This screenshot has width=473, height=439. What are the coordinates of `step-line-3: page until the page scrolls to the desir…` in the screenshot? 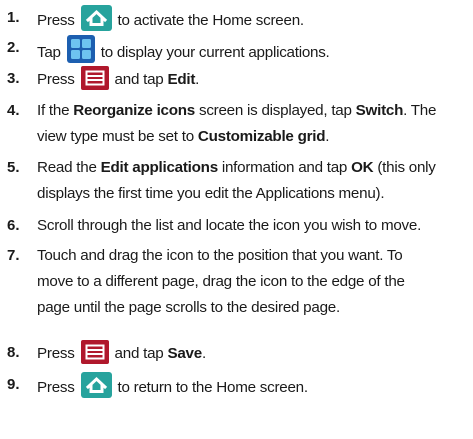 It's located at (188, 307).